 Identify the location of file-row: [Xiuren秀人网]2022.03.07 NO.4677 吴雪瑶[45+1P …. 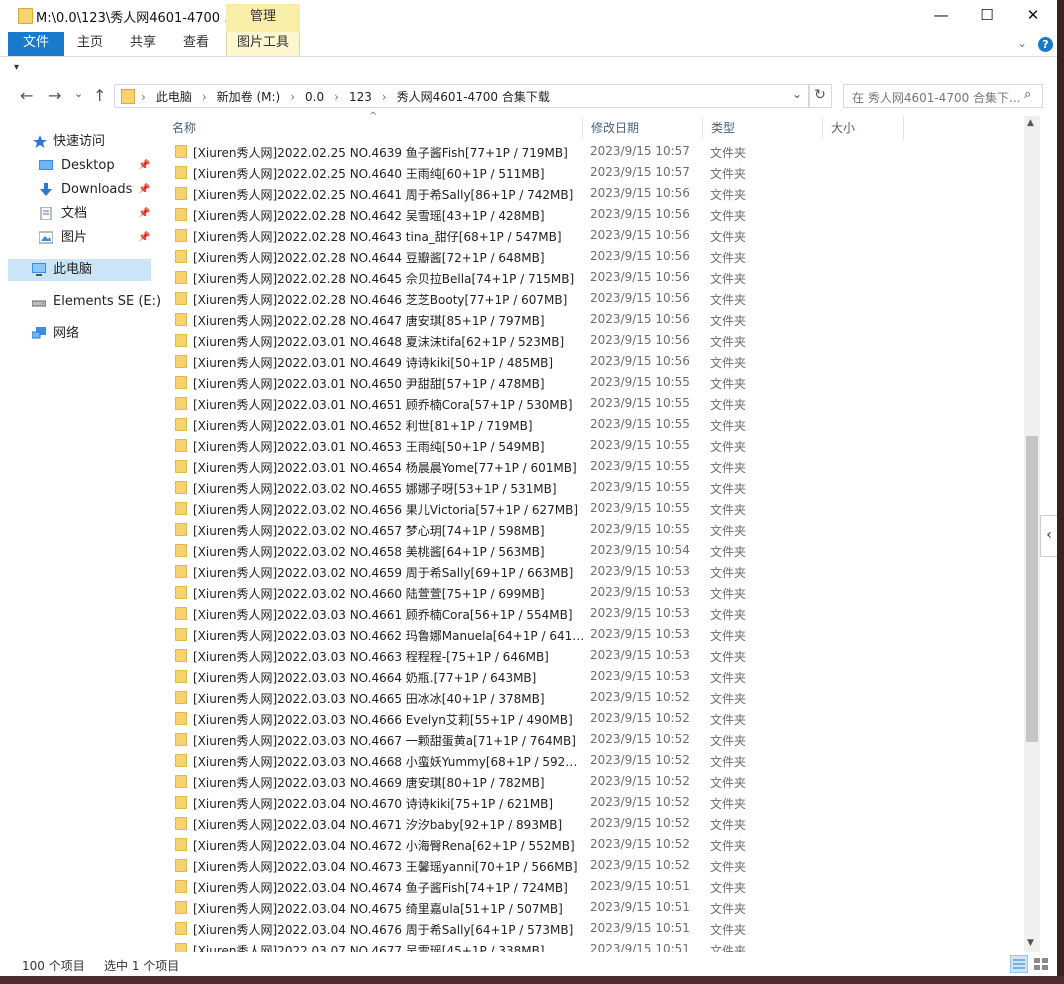
(594, 946).